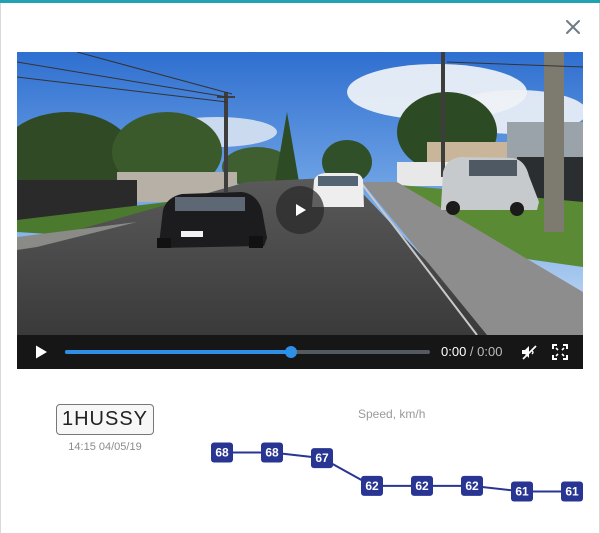  I want to click on fullscreen-icon, so click(560, 352).